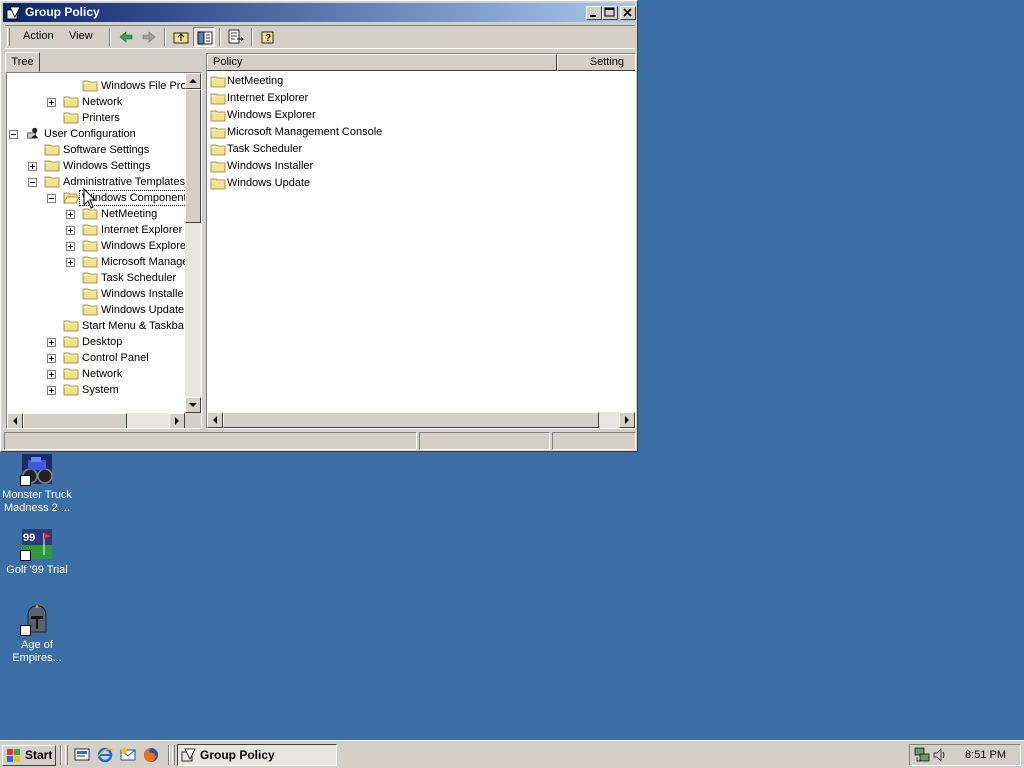 The width and height of the screenshot is (1024, 768). Describe the element at coordinates (38, 552) in the screenshot. I see `desktop-icon-golf-99: 99 Golf '99 Trial` at that location.